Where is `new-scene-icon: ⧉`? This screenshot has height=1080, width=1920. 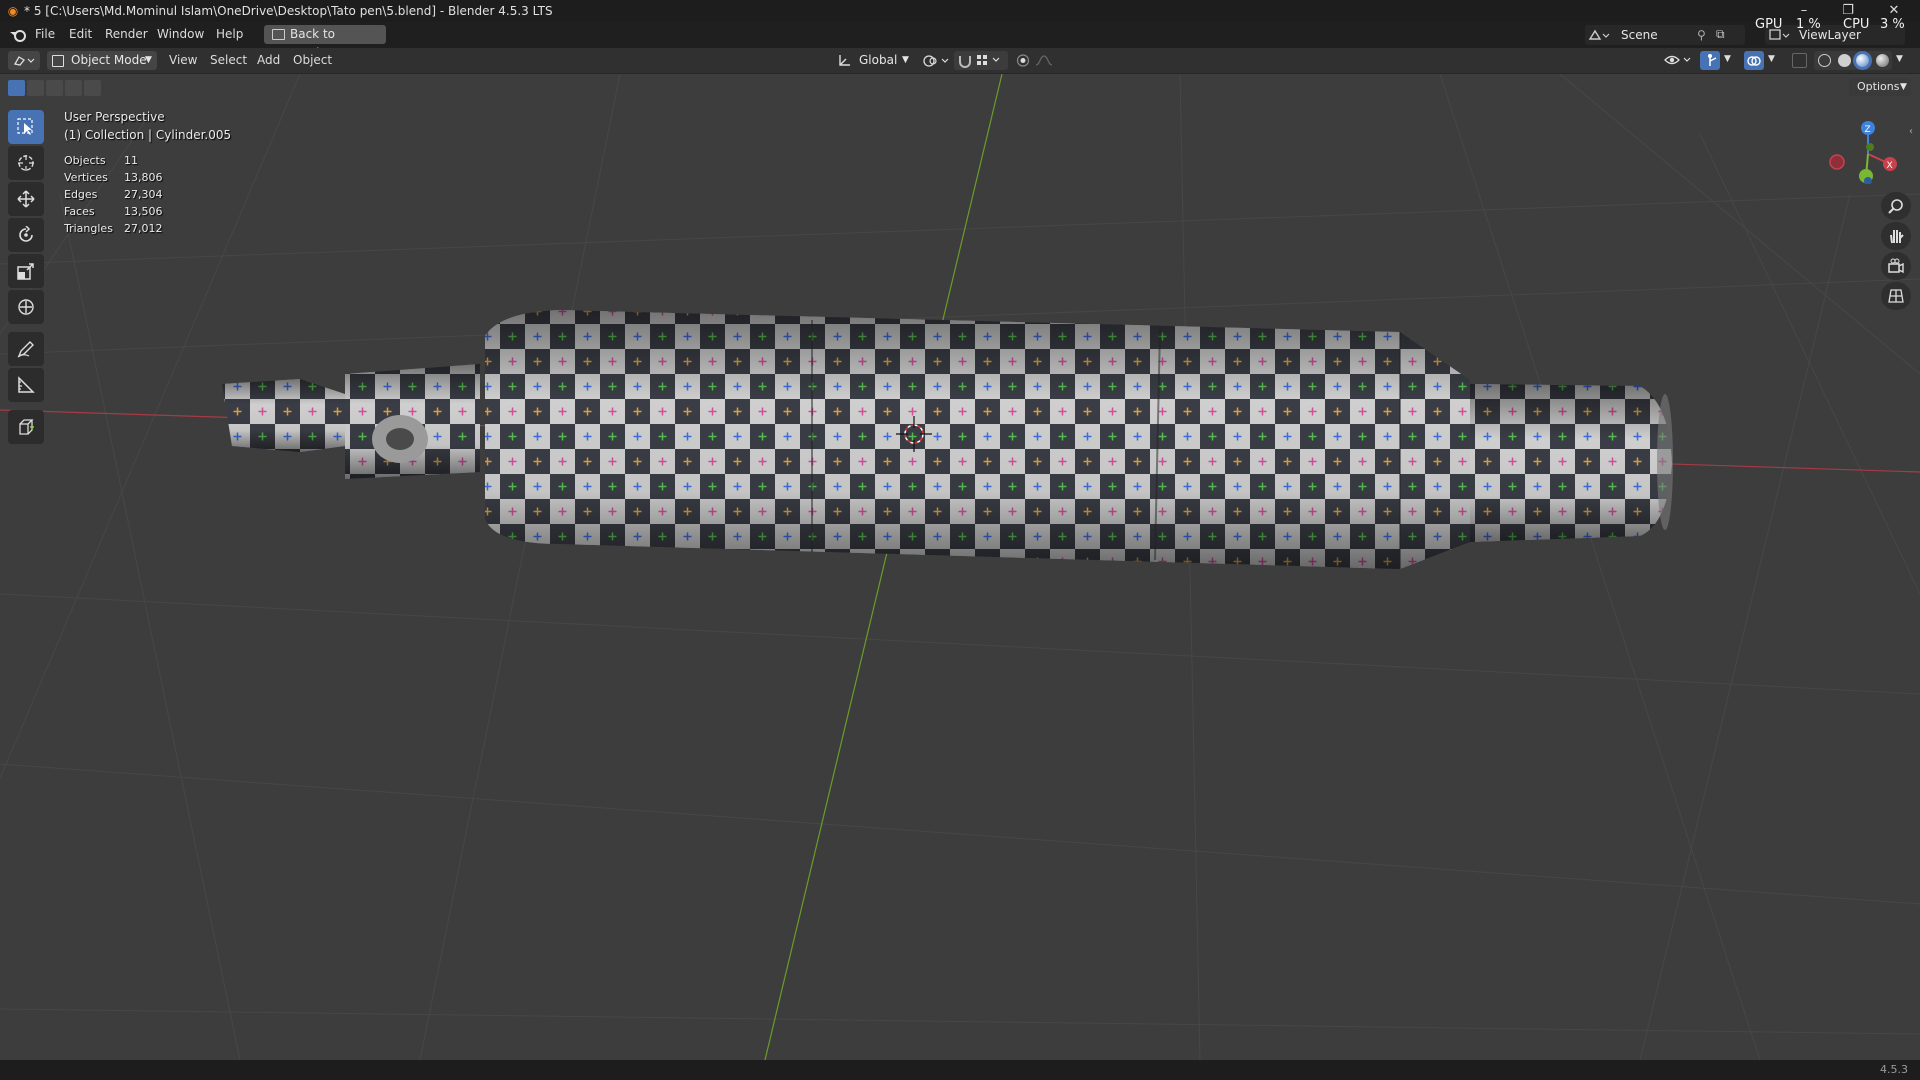
new-scene-icon: ⧉ is located at coordinates (1720, 34).